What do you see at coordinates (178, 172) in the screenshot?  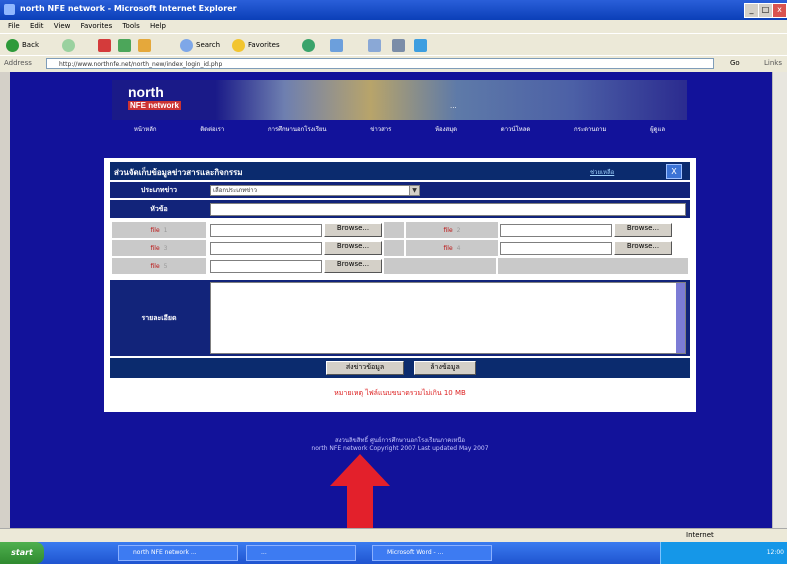 I see `form-title: ส่วนจัดเก็บข้อมูลข่าวสารและกิจกรรม` at bounding box center [178, 172].